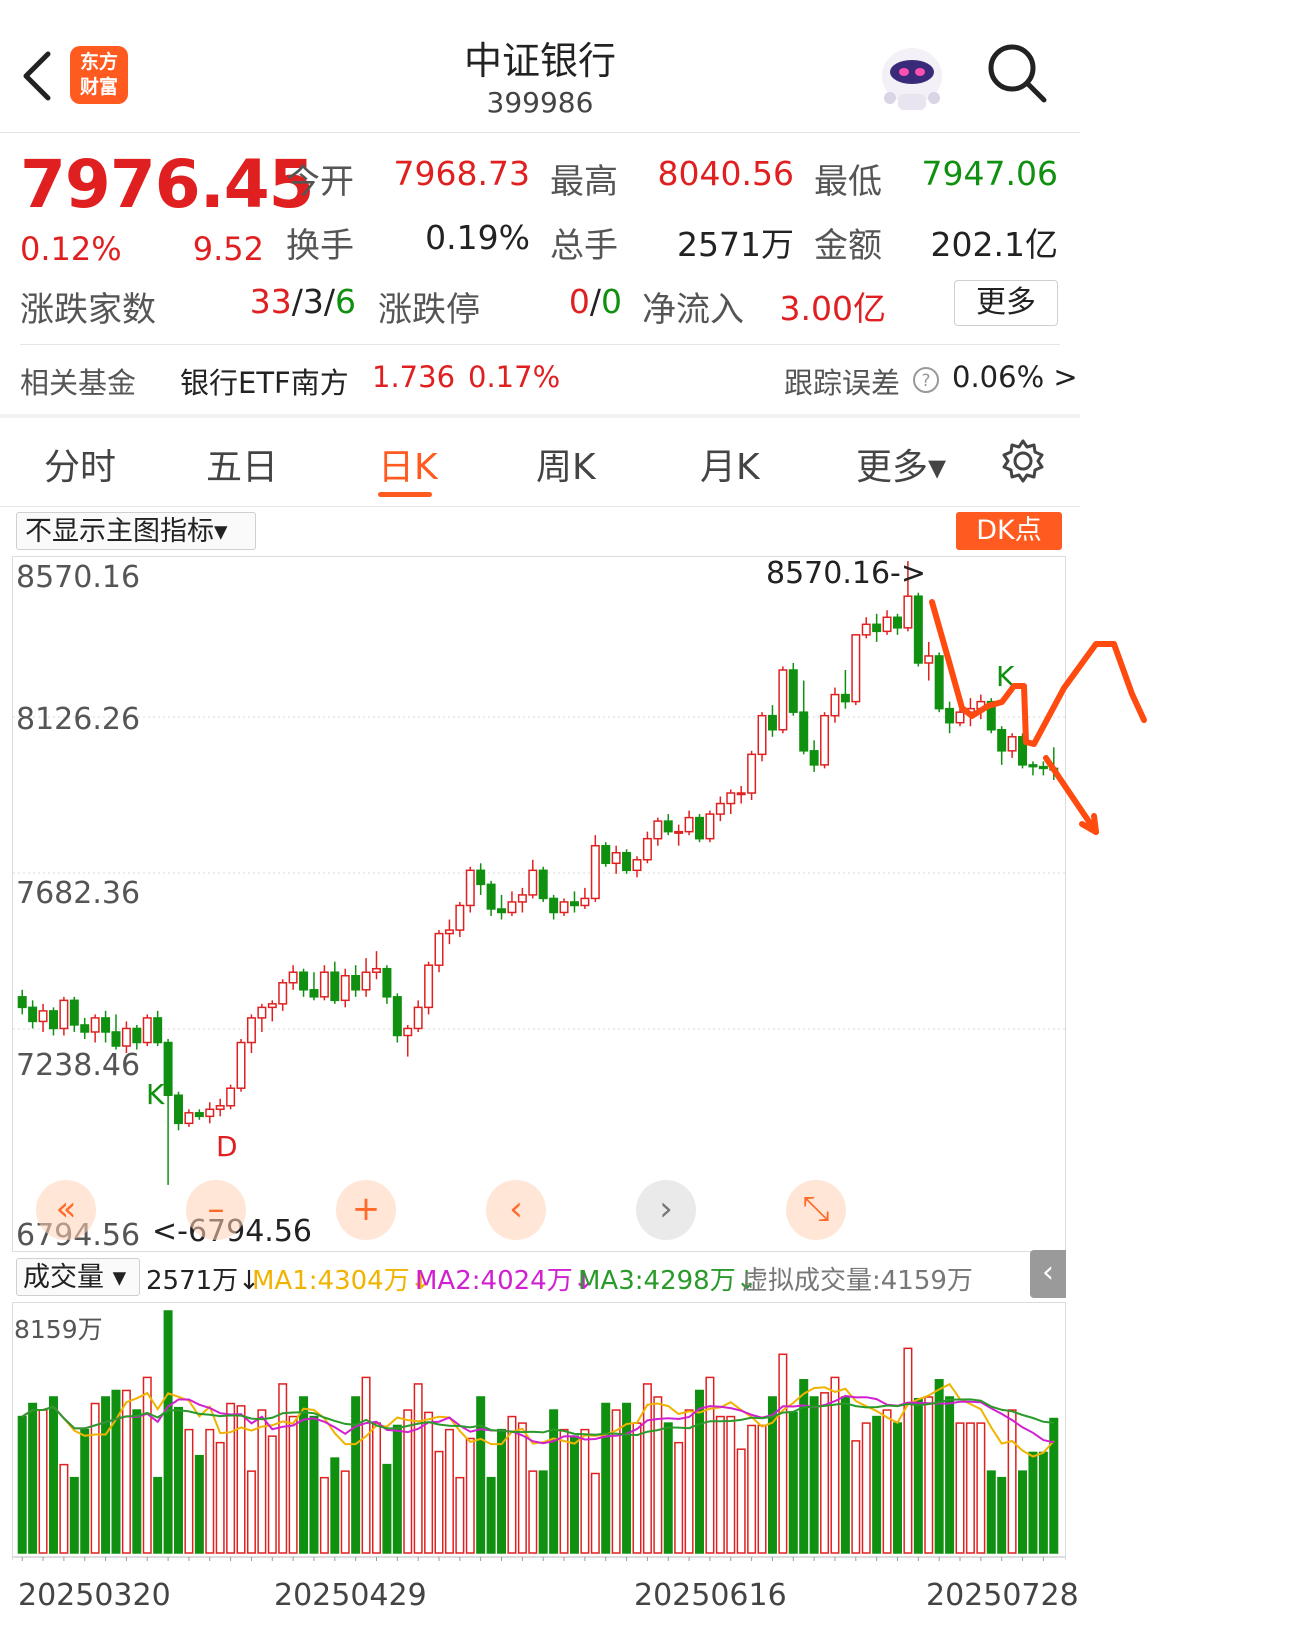 Image resolution: width=1294 pixels, height=1642 pixels. What do you see at coordinates (901, 464) in the screenshot?
I see `tab-more: 更多▾` at bounding box center [901, 464].